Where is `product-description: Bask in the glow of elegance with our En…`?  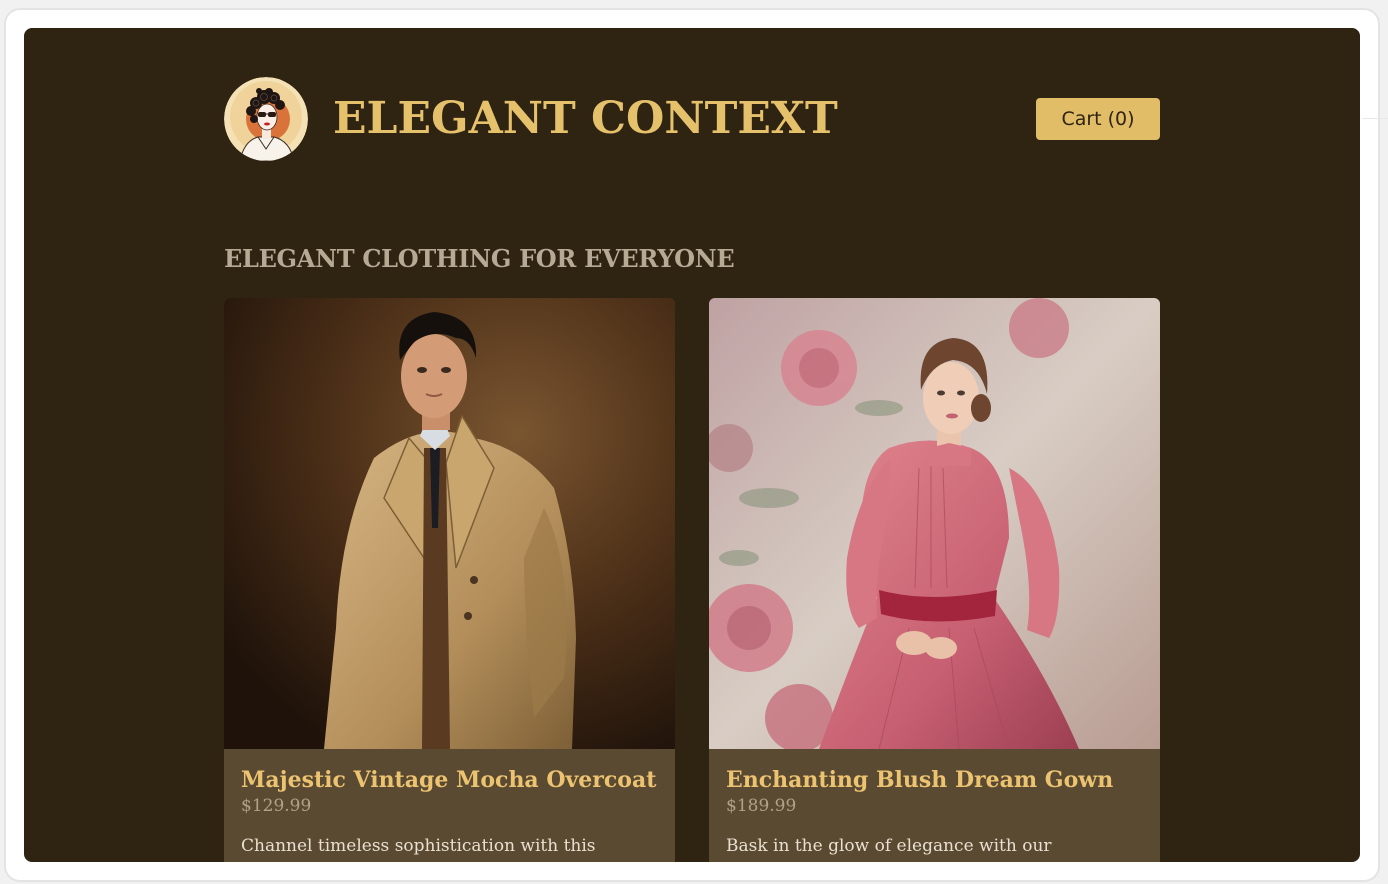 product-description: Bask in the glow of elegance with our En… is located at coordinates (910, 849).